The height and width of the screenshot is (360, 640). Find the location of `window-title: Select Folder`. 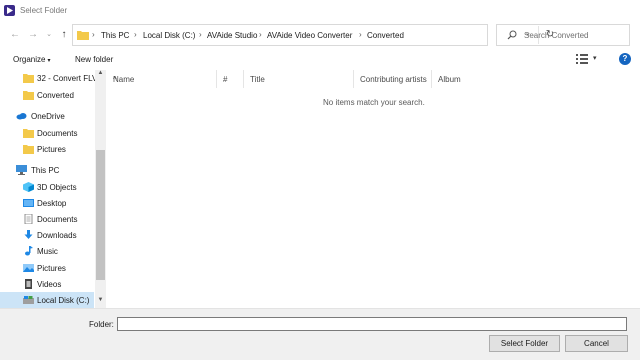

window-title: Select Folder is located at coordinates (44, 10).